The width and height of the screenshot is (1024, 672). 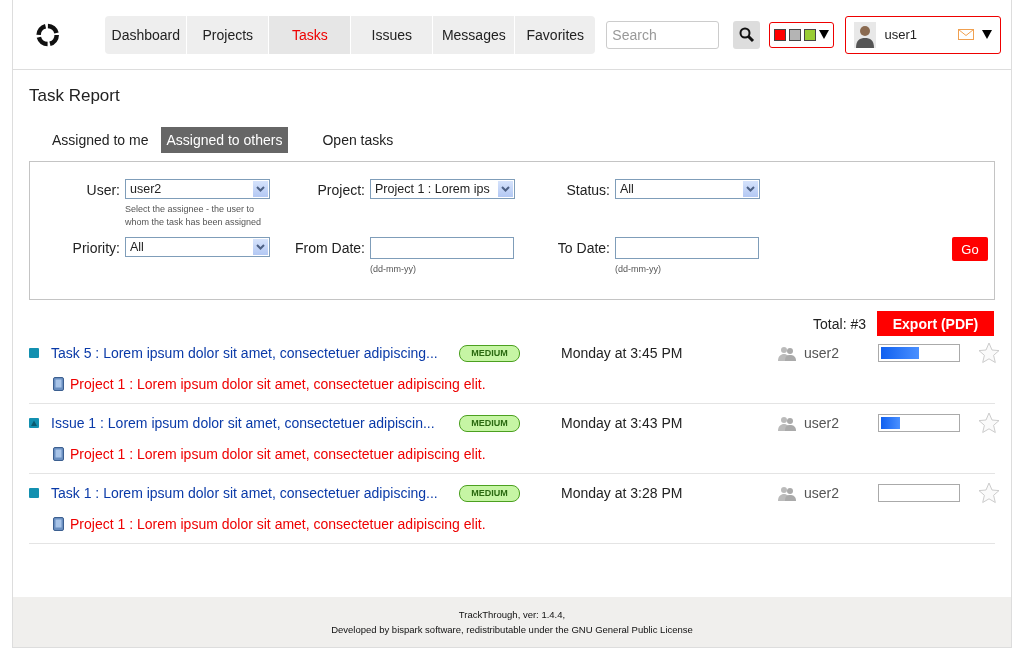 What do you see at coordinates (194, 216) in the screenshot?
I see `field-hint: Select the assignee - the user to whom the task has been assigned` at bounding box center [194, 216].